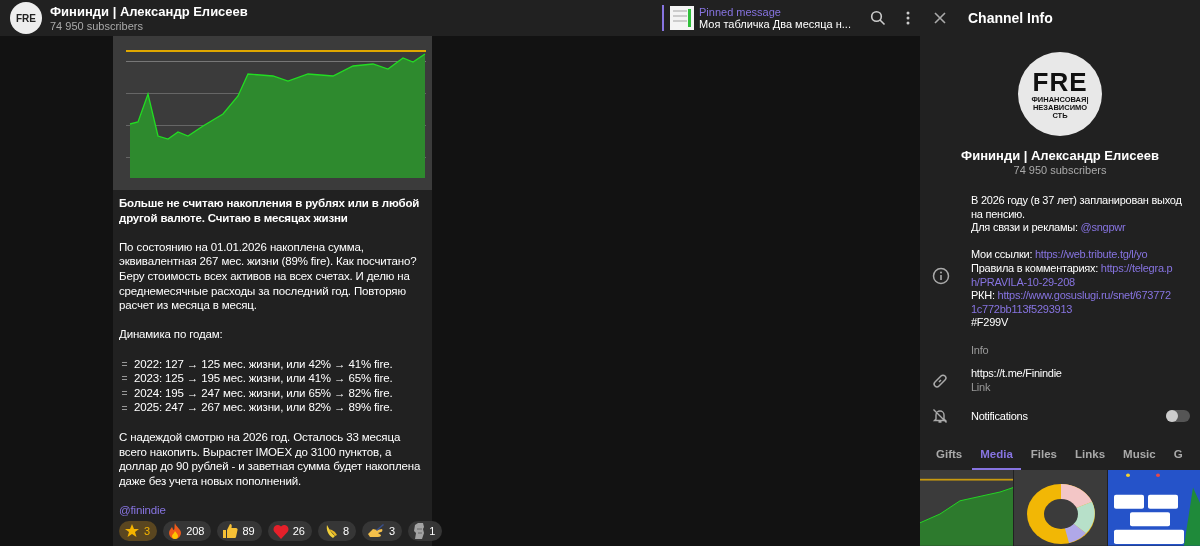  I want to click on notifications-toggle, so click(1178, 416).